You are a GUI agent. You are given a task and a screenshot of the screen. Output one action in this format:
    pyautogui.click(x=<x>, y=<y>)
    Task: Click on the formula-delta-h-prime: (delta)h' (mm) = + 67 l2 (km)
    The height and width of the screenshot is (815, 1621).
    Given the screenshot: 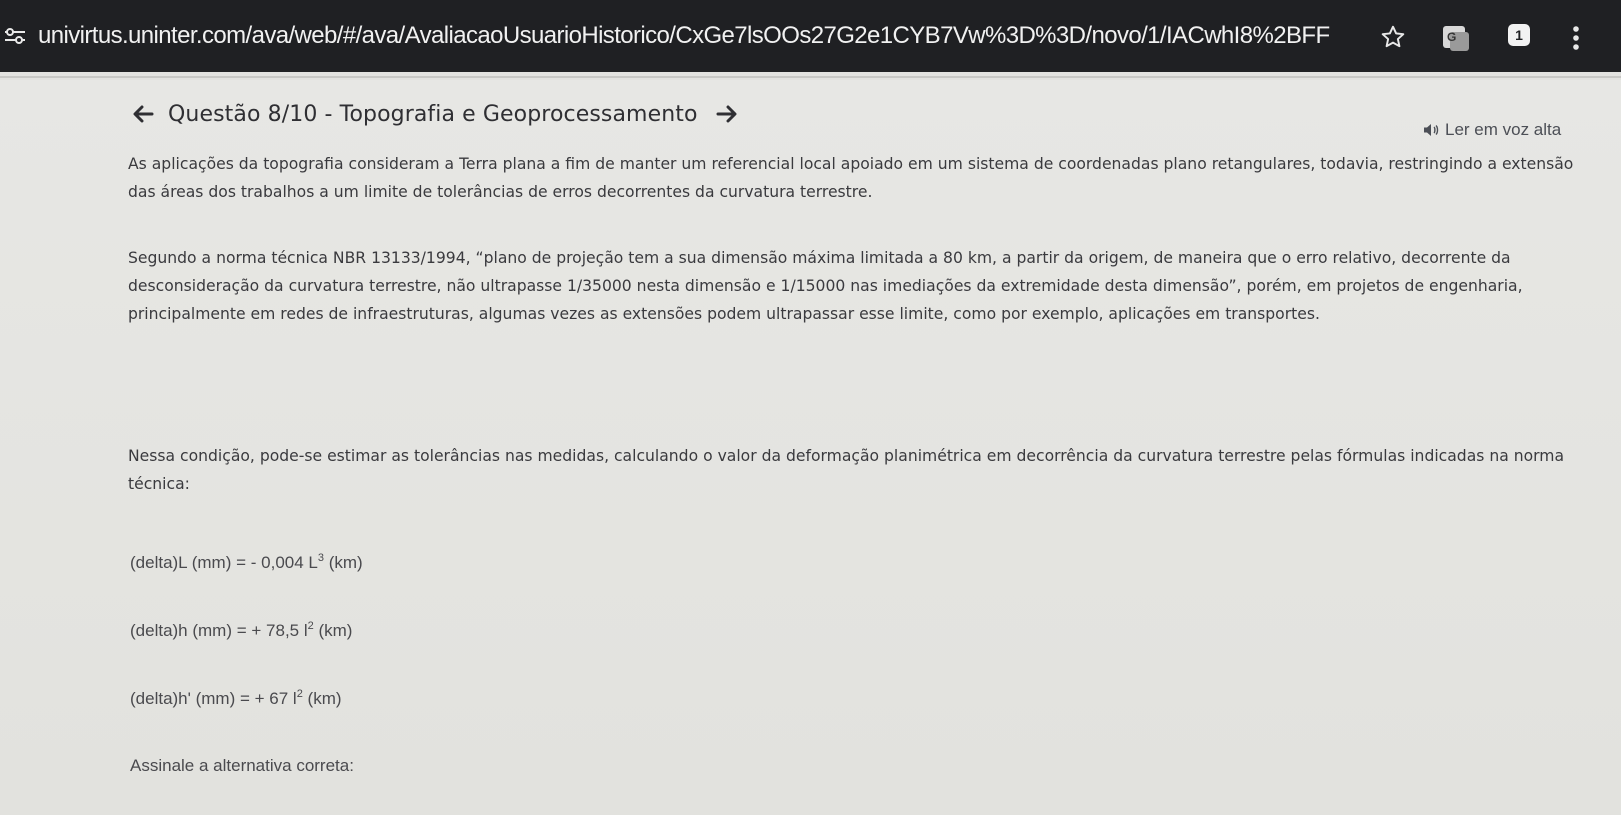 What is the action you would take?
    pyautogui.click(x=236, y=698)
    